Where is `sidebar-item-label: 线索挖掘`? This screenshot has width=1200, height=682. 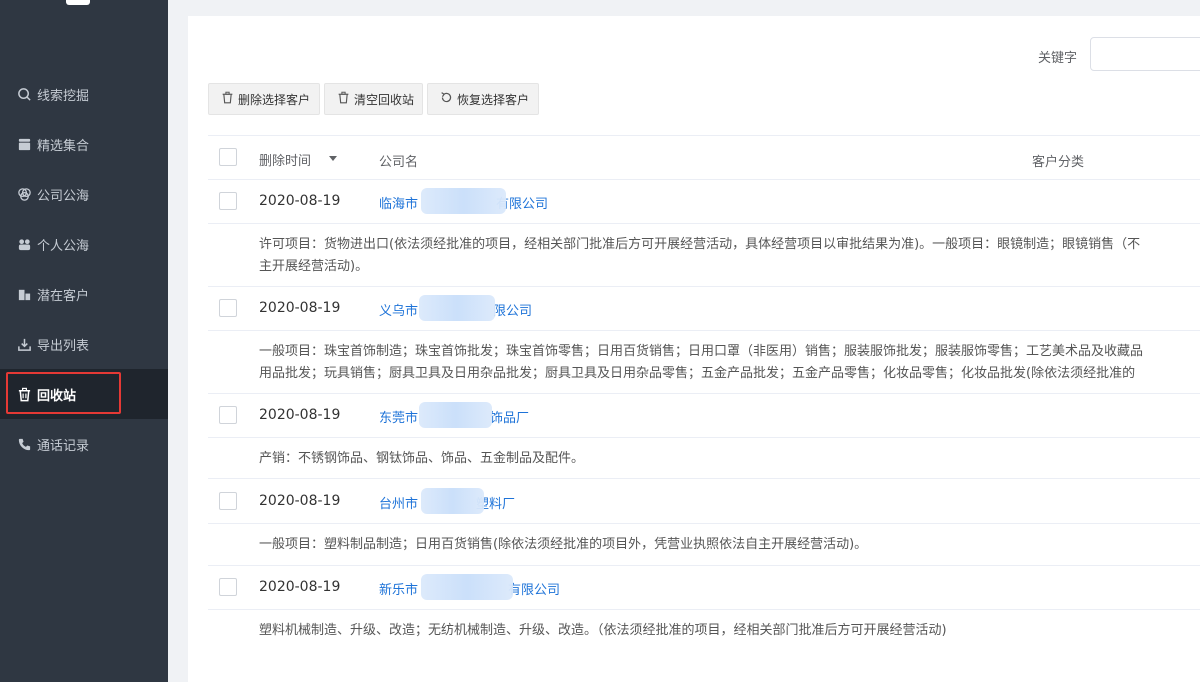
sidebar-item-label: 线索挖掘 is located at coordinates (63, 96).